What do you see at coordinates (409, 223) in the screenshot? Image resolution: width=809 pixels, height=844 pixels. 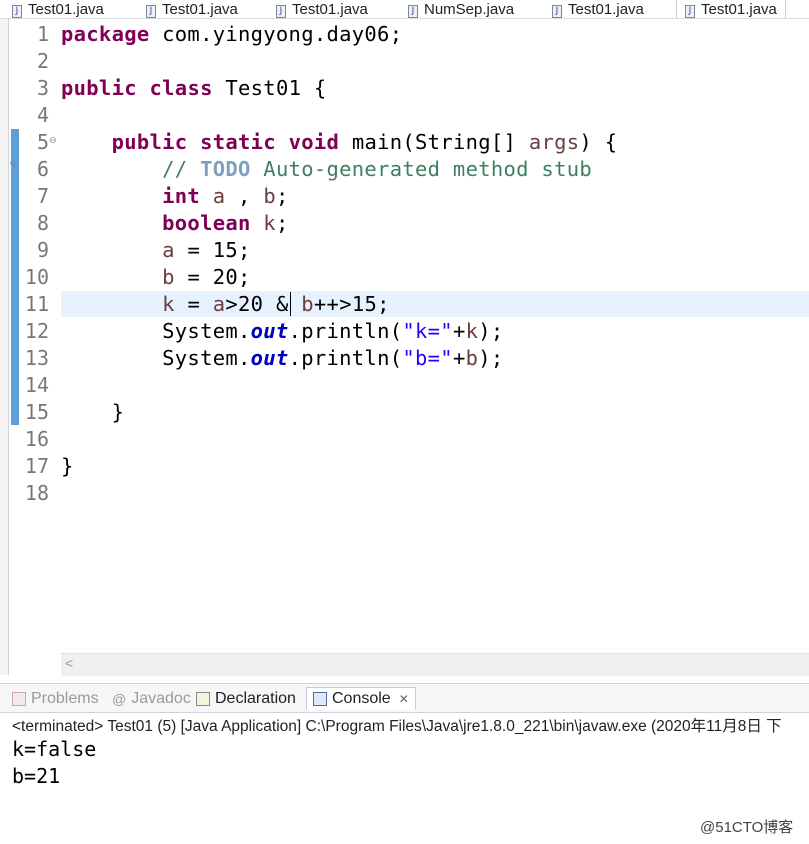 I see `code-line-8: 8 boolean k;` at bounding box center [409, 223].